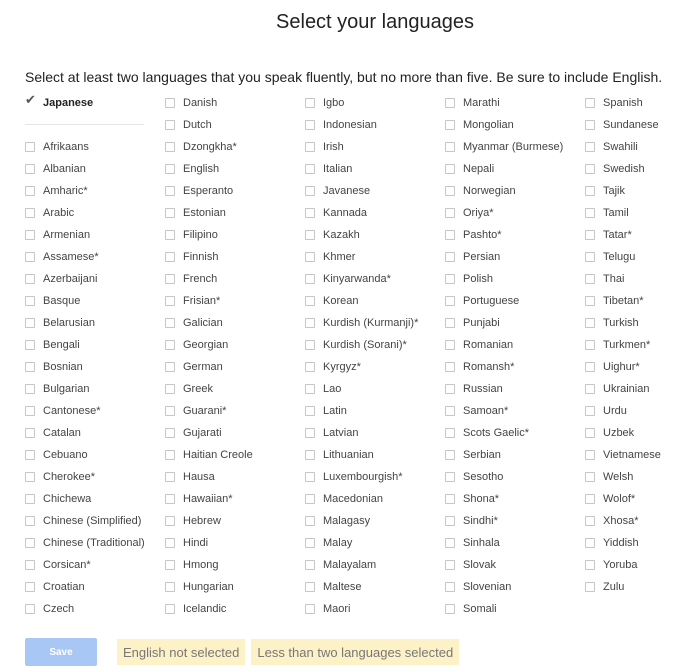 This screenshot has height=672, width=700. Describe the element at coordinates (85, 433) in the screenshot. I see `language-option-catalan: Catalan` at that location.